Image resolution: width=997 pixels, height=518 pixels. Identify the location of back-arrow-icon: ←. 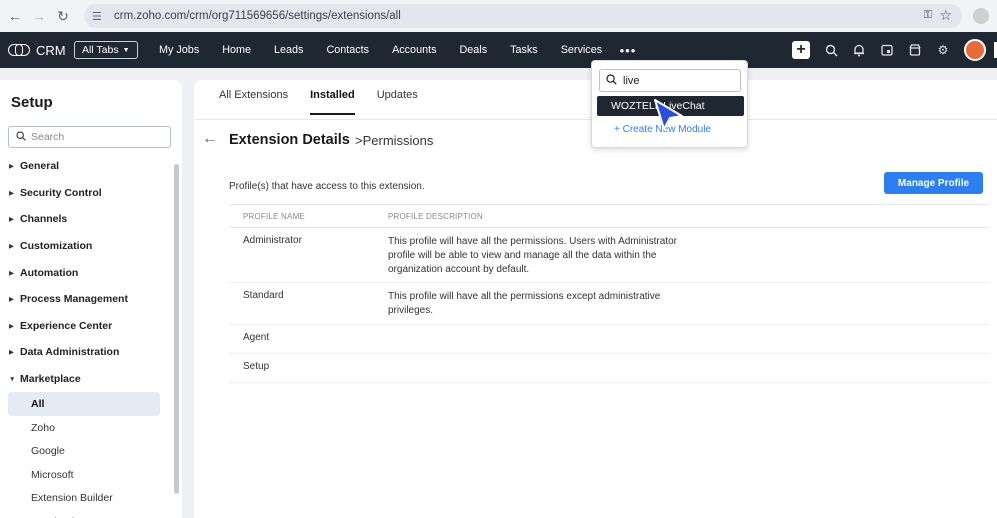
(210, 139).